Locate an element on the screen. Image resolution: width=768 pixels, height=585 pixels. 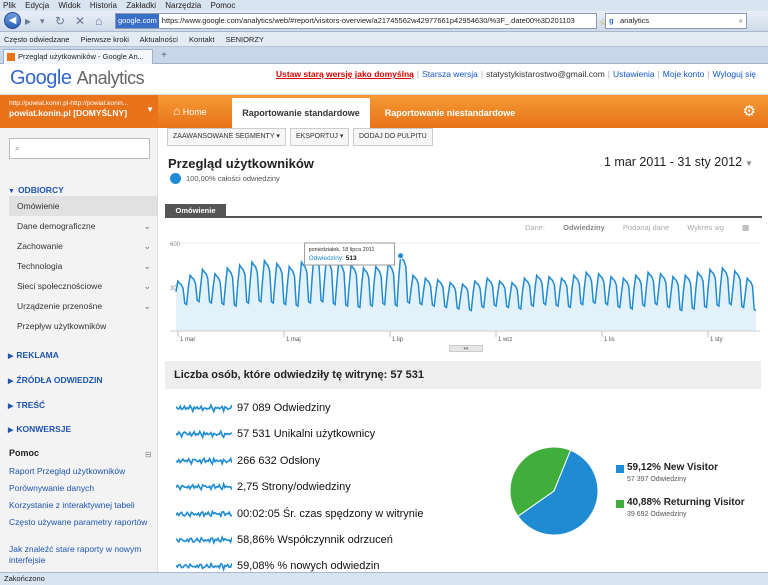
tab-standard-reporting: Raportowanie standardowe is located at coordinates (301, 113).